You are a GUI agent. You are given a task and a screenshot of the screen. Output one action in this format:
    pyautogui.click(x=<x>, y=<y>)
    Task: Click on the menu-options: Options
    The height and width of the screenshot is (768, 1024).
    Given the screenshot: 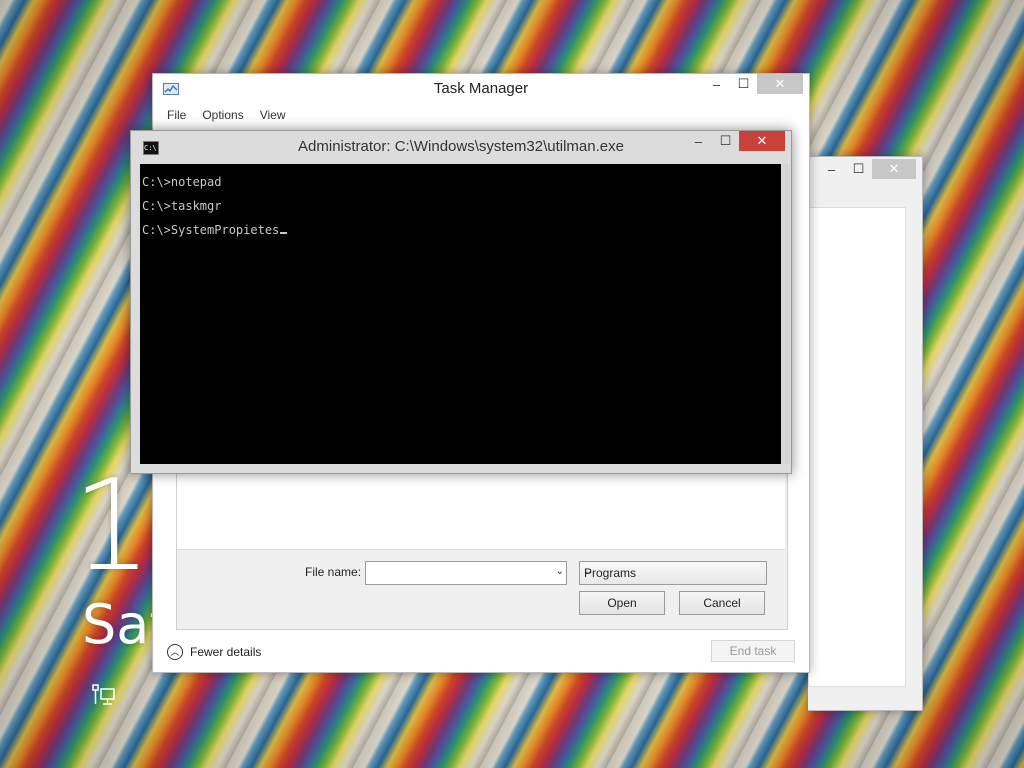 What is the action you would take?
    pyautogui.click(x=222, y=115)
    